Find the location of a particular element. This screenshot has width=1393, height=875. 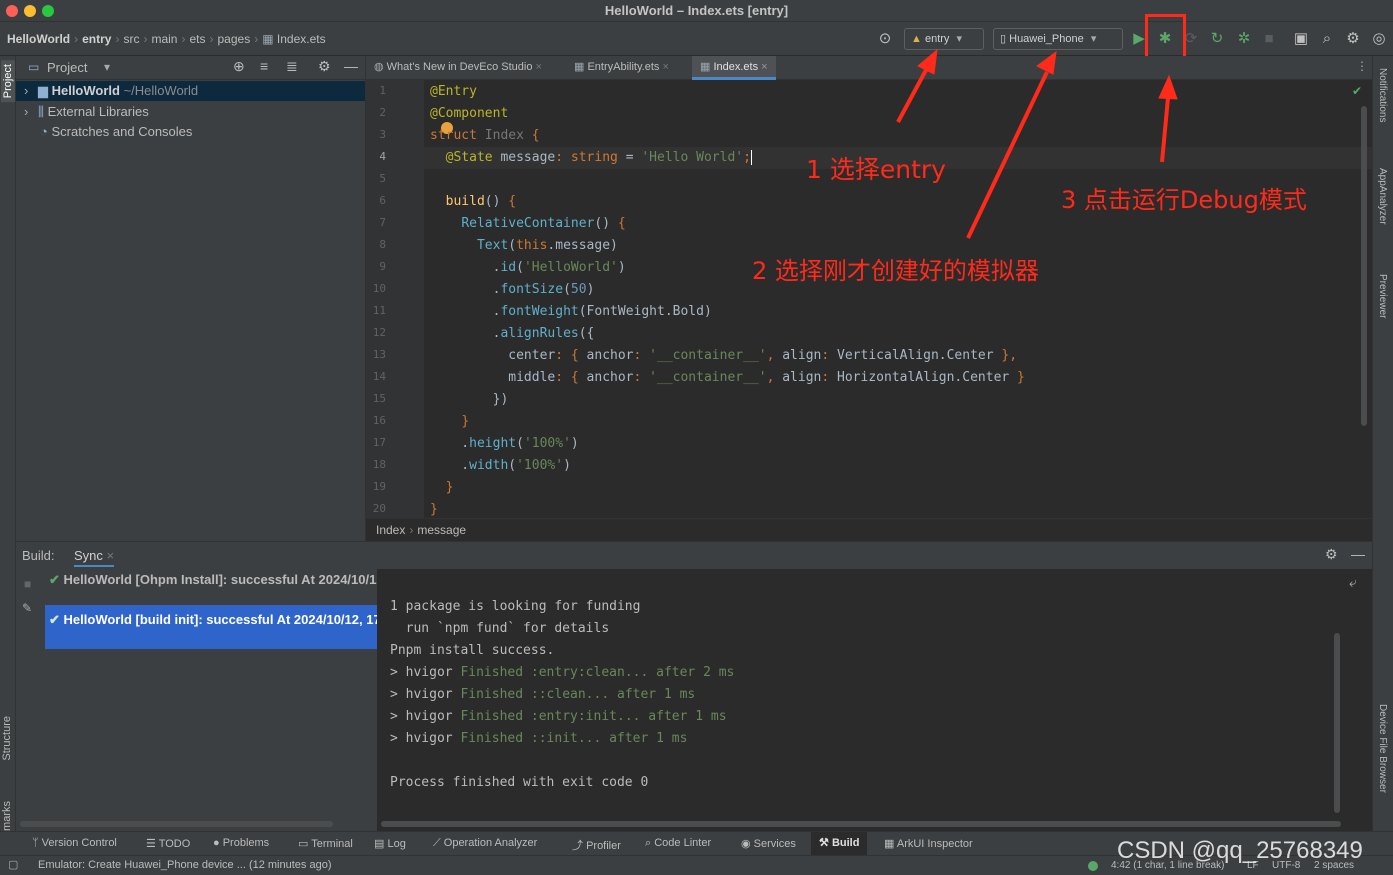

annotation-arrows is located at coordinates (1037, 143).